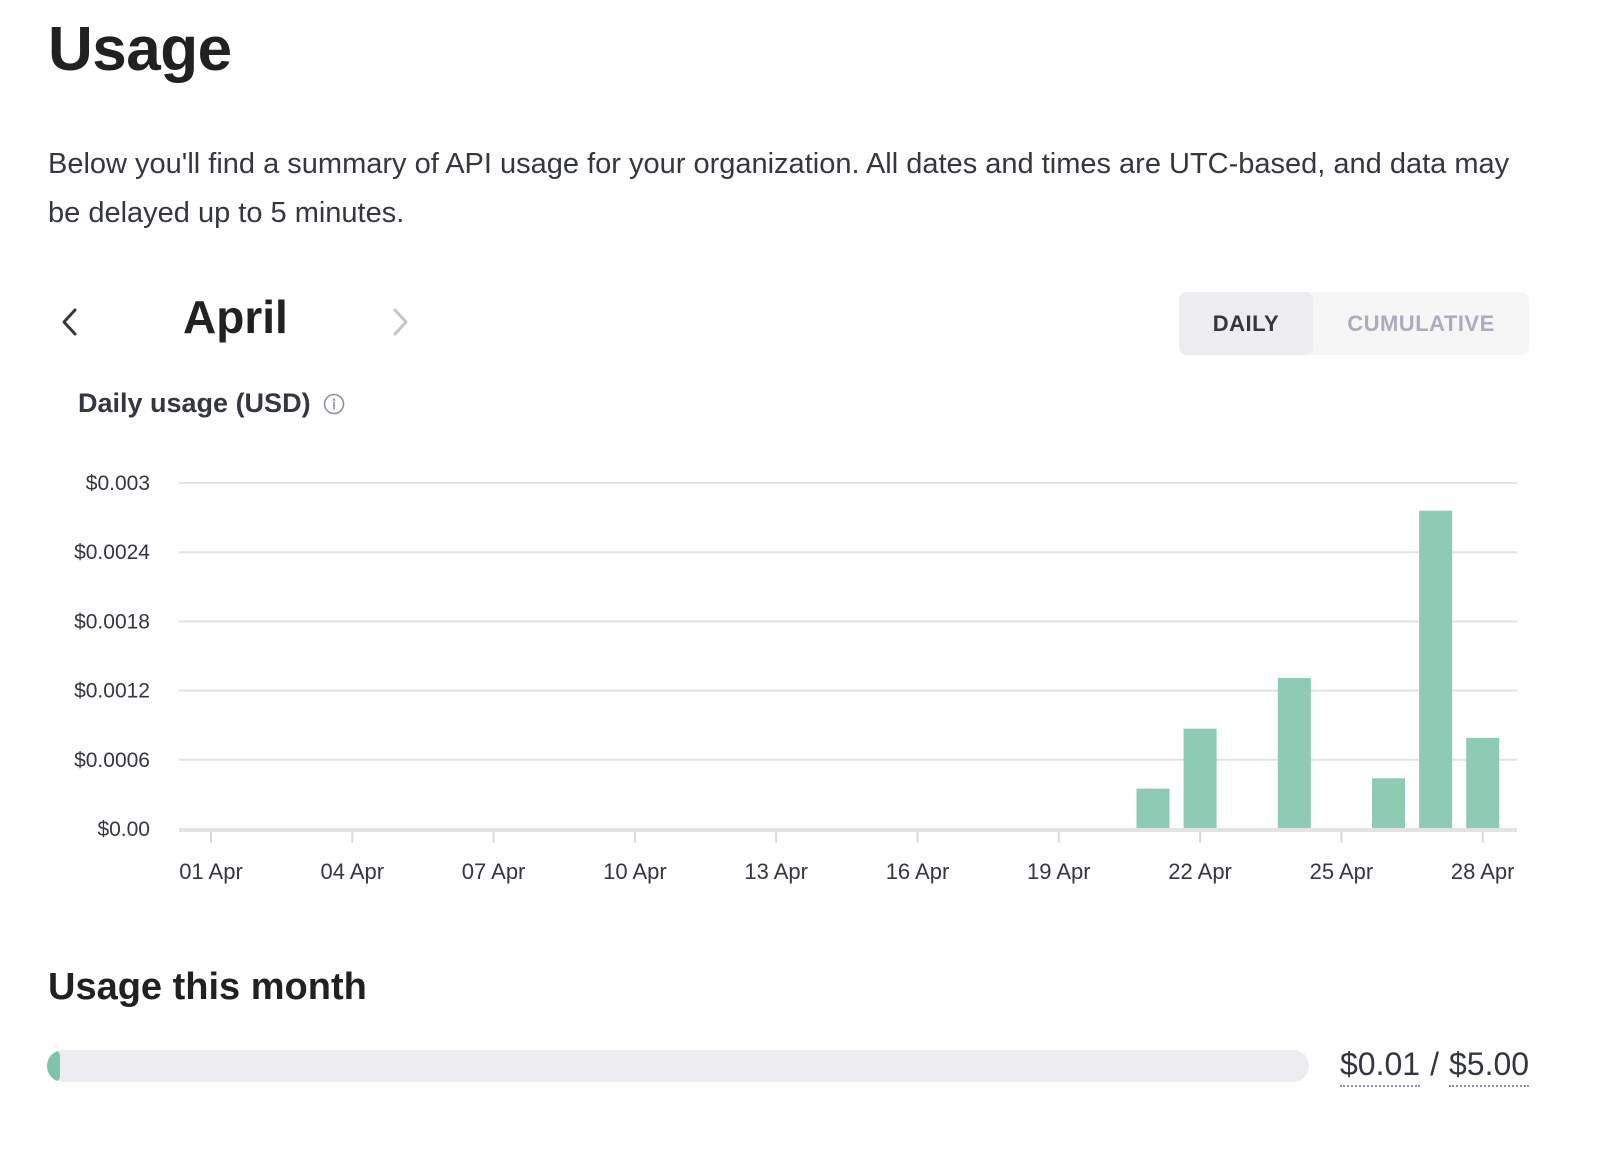 The width and height of the screenshot is (1608, 1150). I want to click on y-tick-label: $0.0006, so click(112, 760).